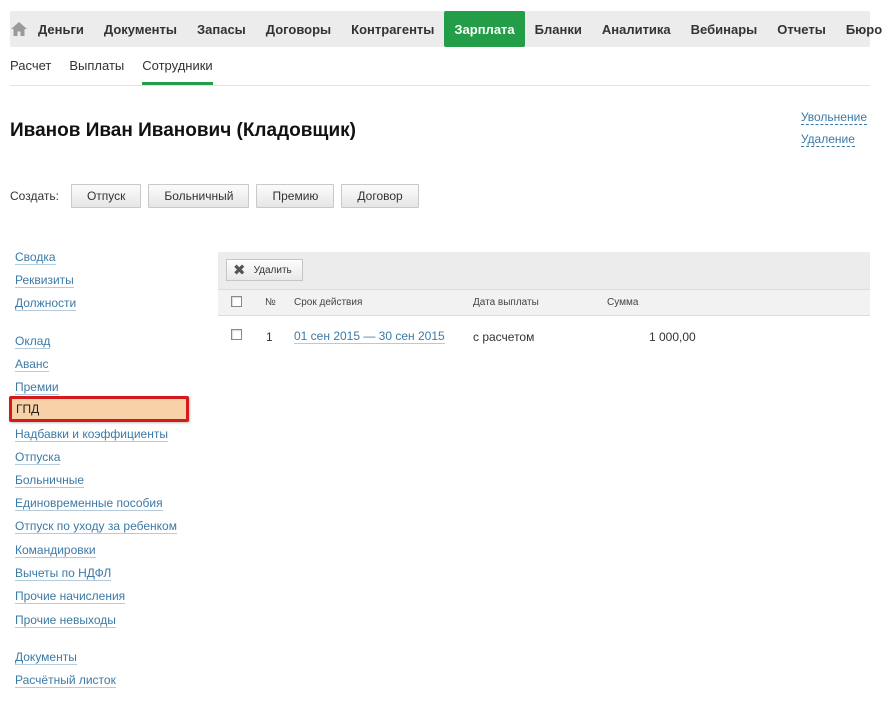  Describe the element at coordinates (96, 526) in the screenshot. I see `sidebar-item-parental-leave: Отпуск по уходу за ребенком` at that location.